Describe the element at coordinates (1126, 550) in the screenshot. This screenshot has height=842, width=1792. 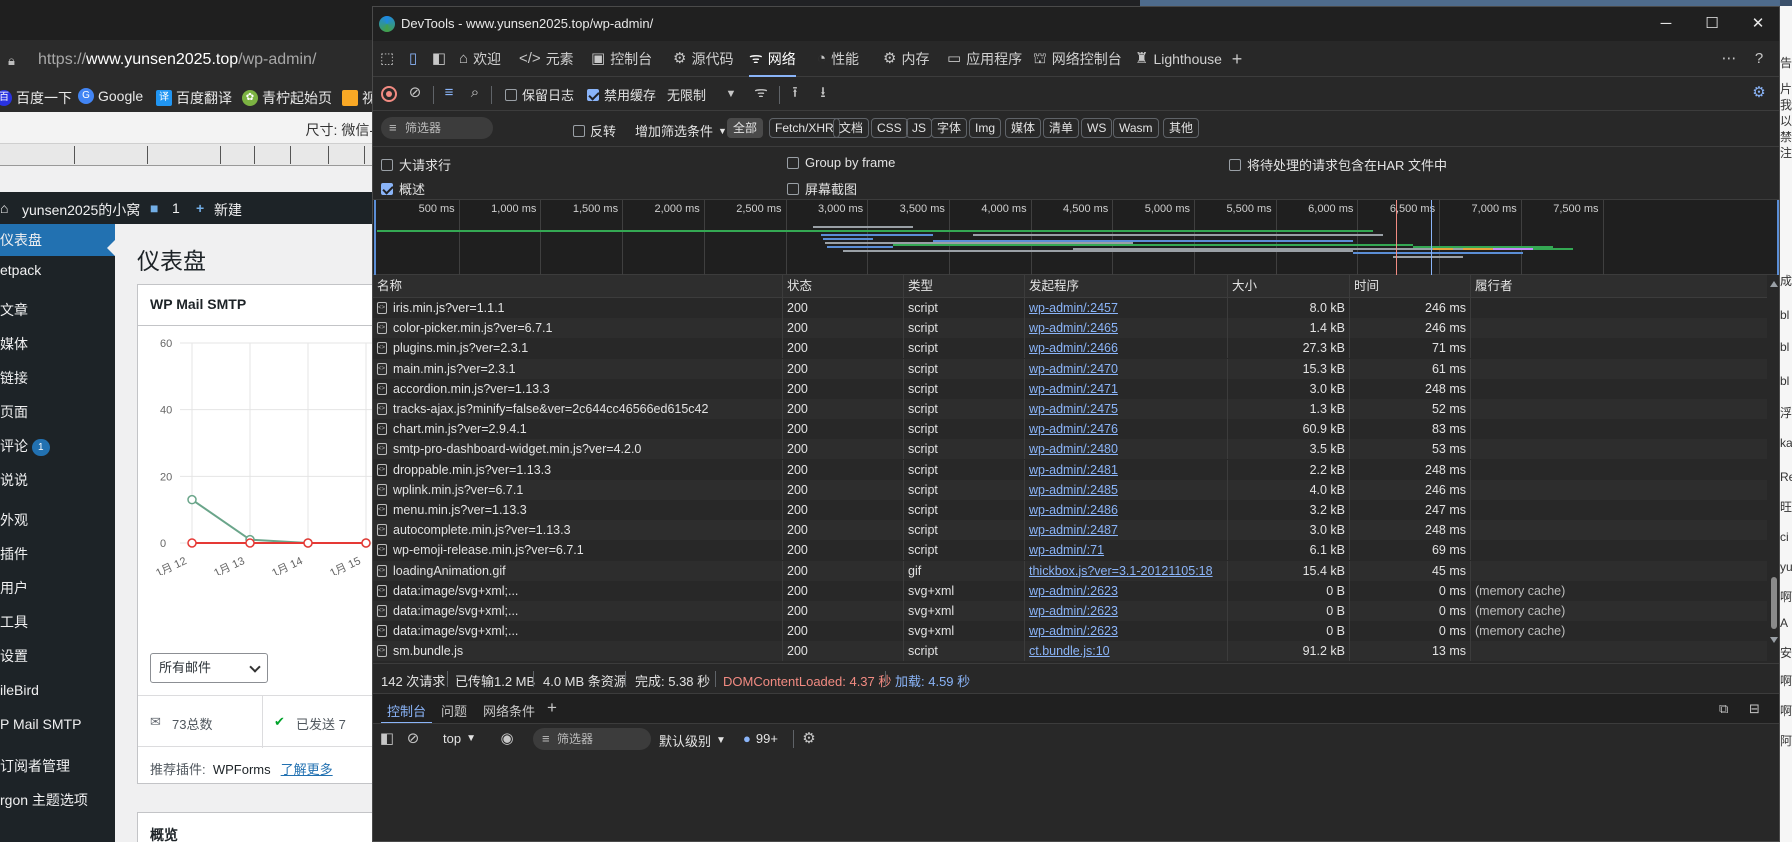
I see `cell-initiator: wp-admin/:71` at that location.